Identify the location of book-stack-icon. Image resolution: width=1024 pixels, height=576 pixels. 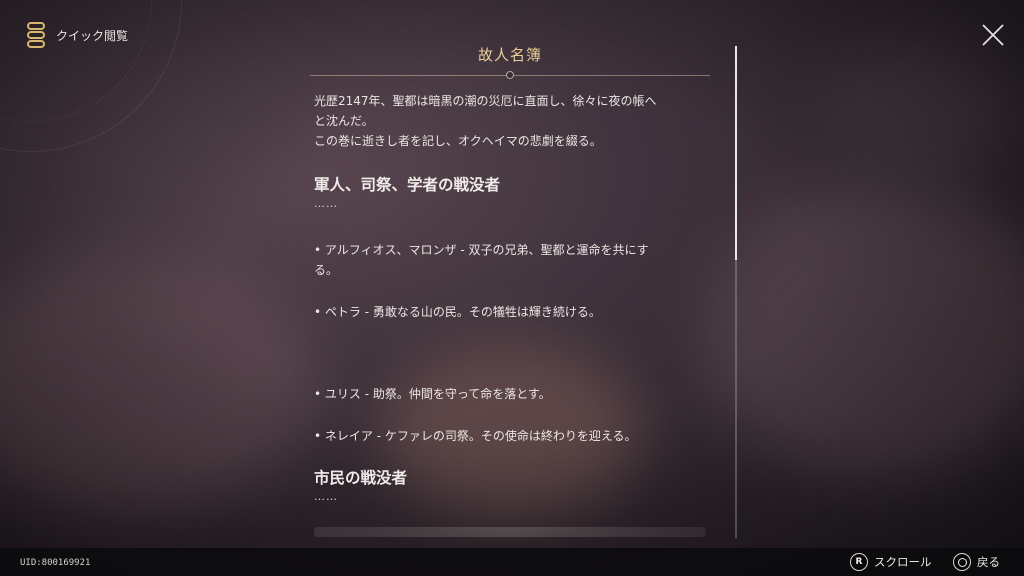
(36, 35).